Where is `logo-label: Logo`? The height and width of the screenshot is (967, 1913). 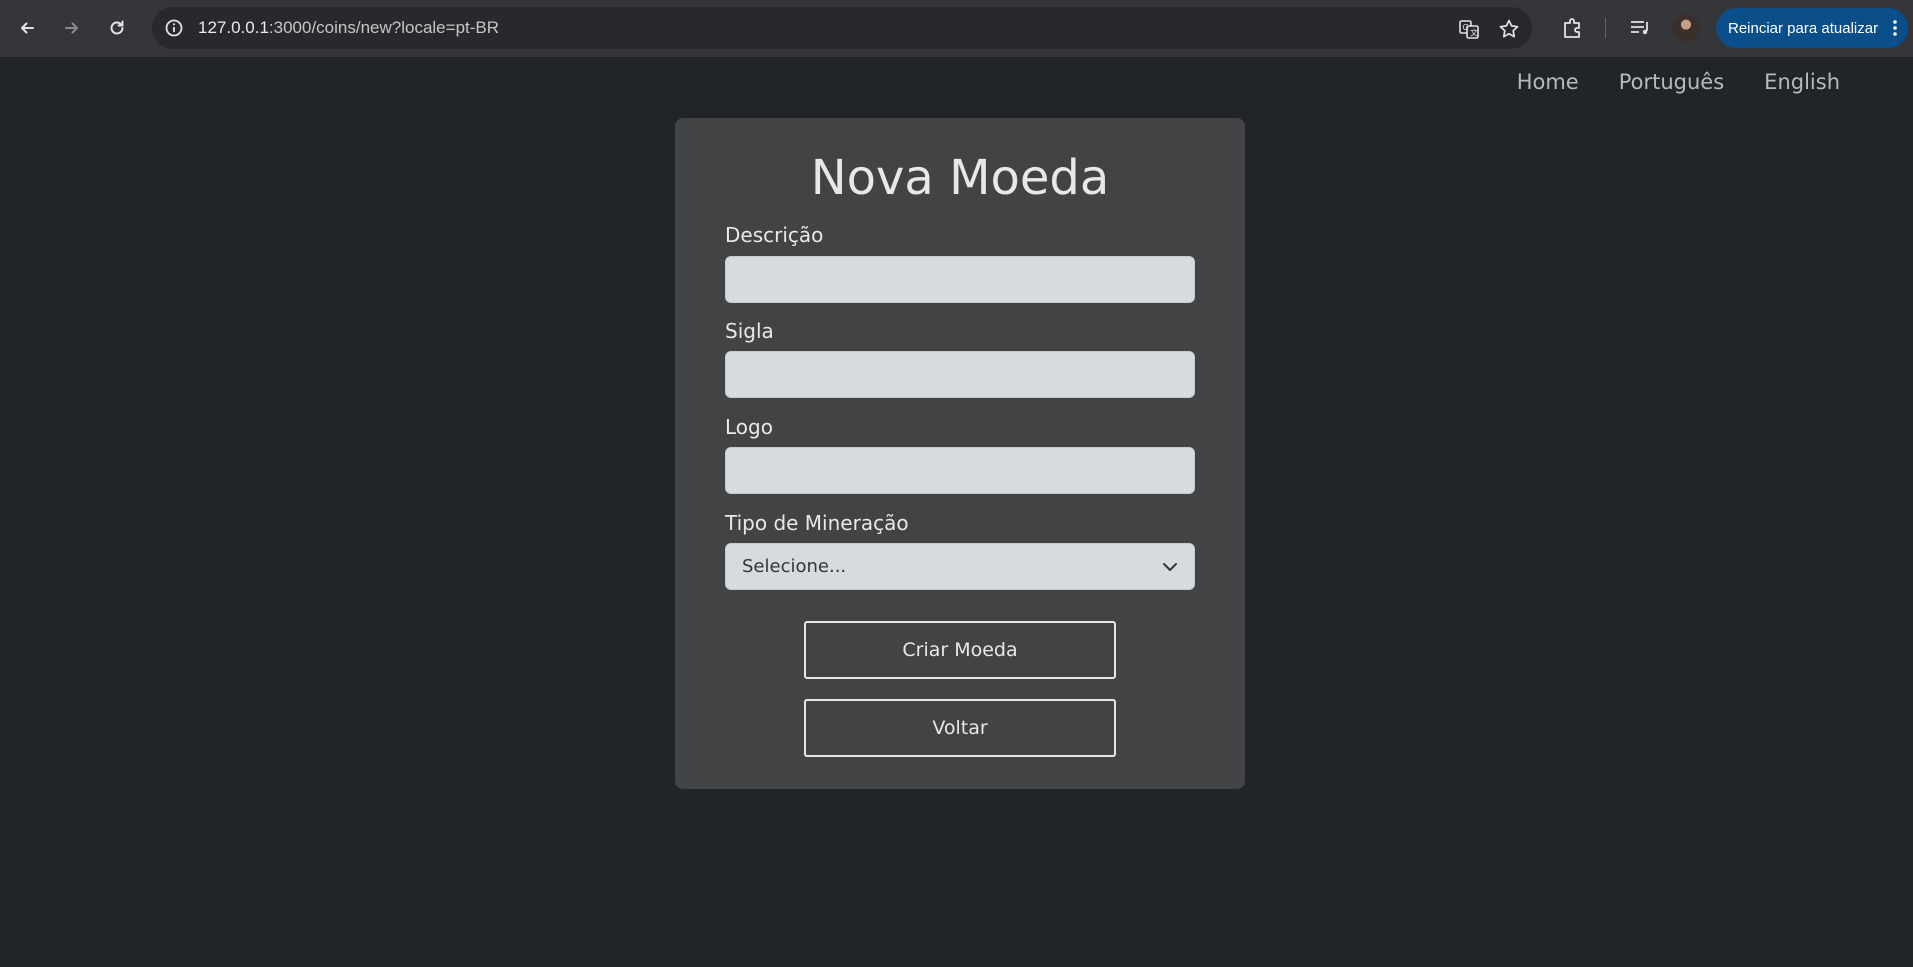
logo-label: Logo is located at coordinates (749, 427).